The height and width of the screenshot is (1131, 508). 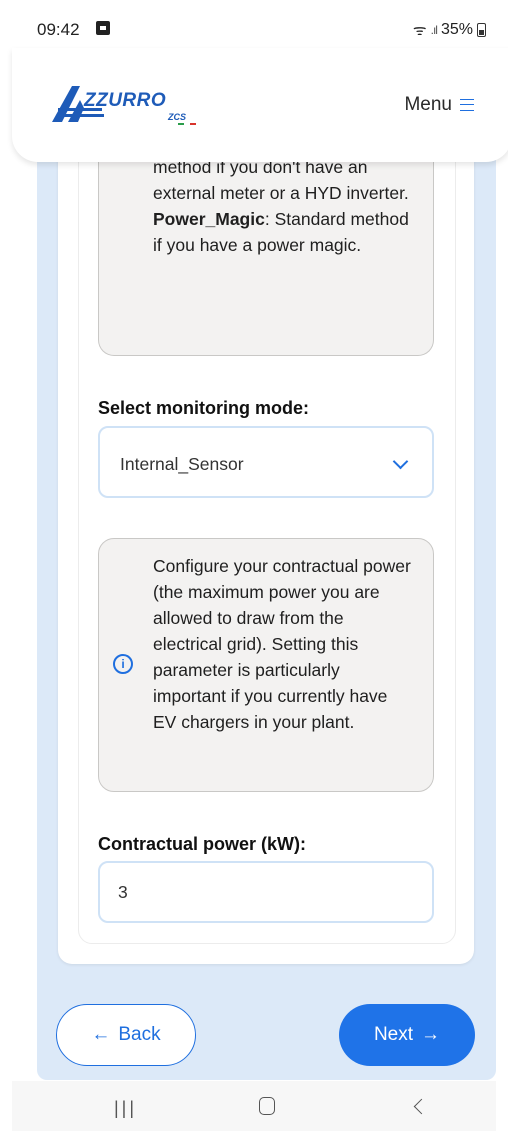 What do you see at coordinates (204, 408) in the screenshot?
I see `monitoring-mode-label: Select monitoring mode:` at bounding box center [204, 408].